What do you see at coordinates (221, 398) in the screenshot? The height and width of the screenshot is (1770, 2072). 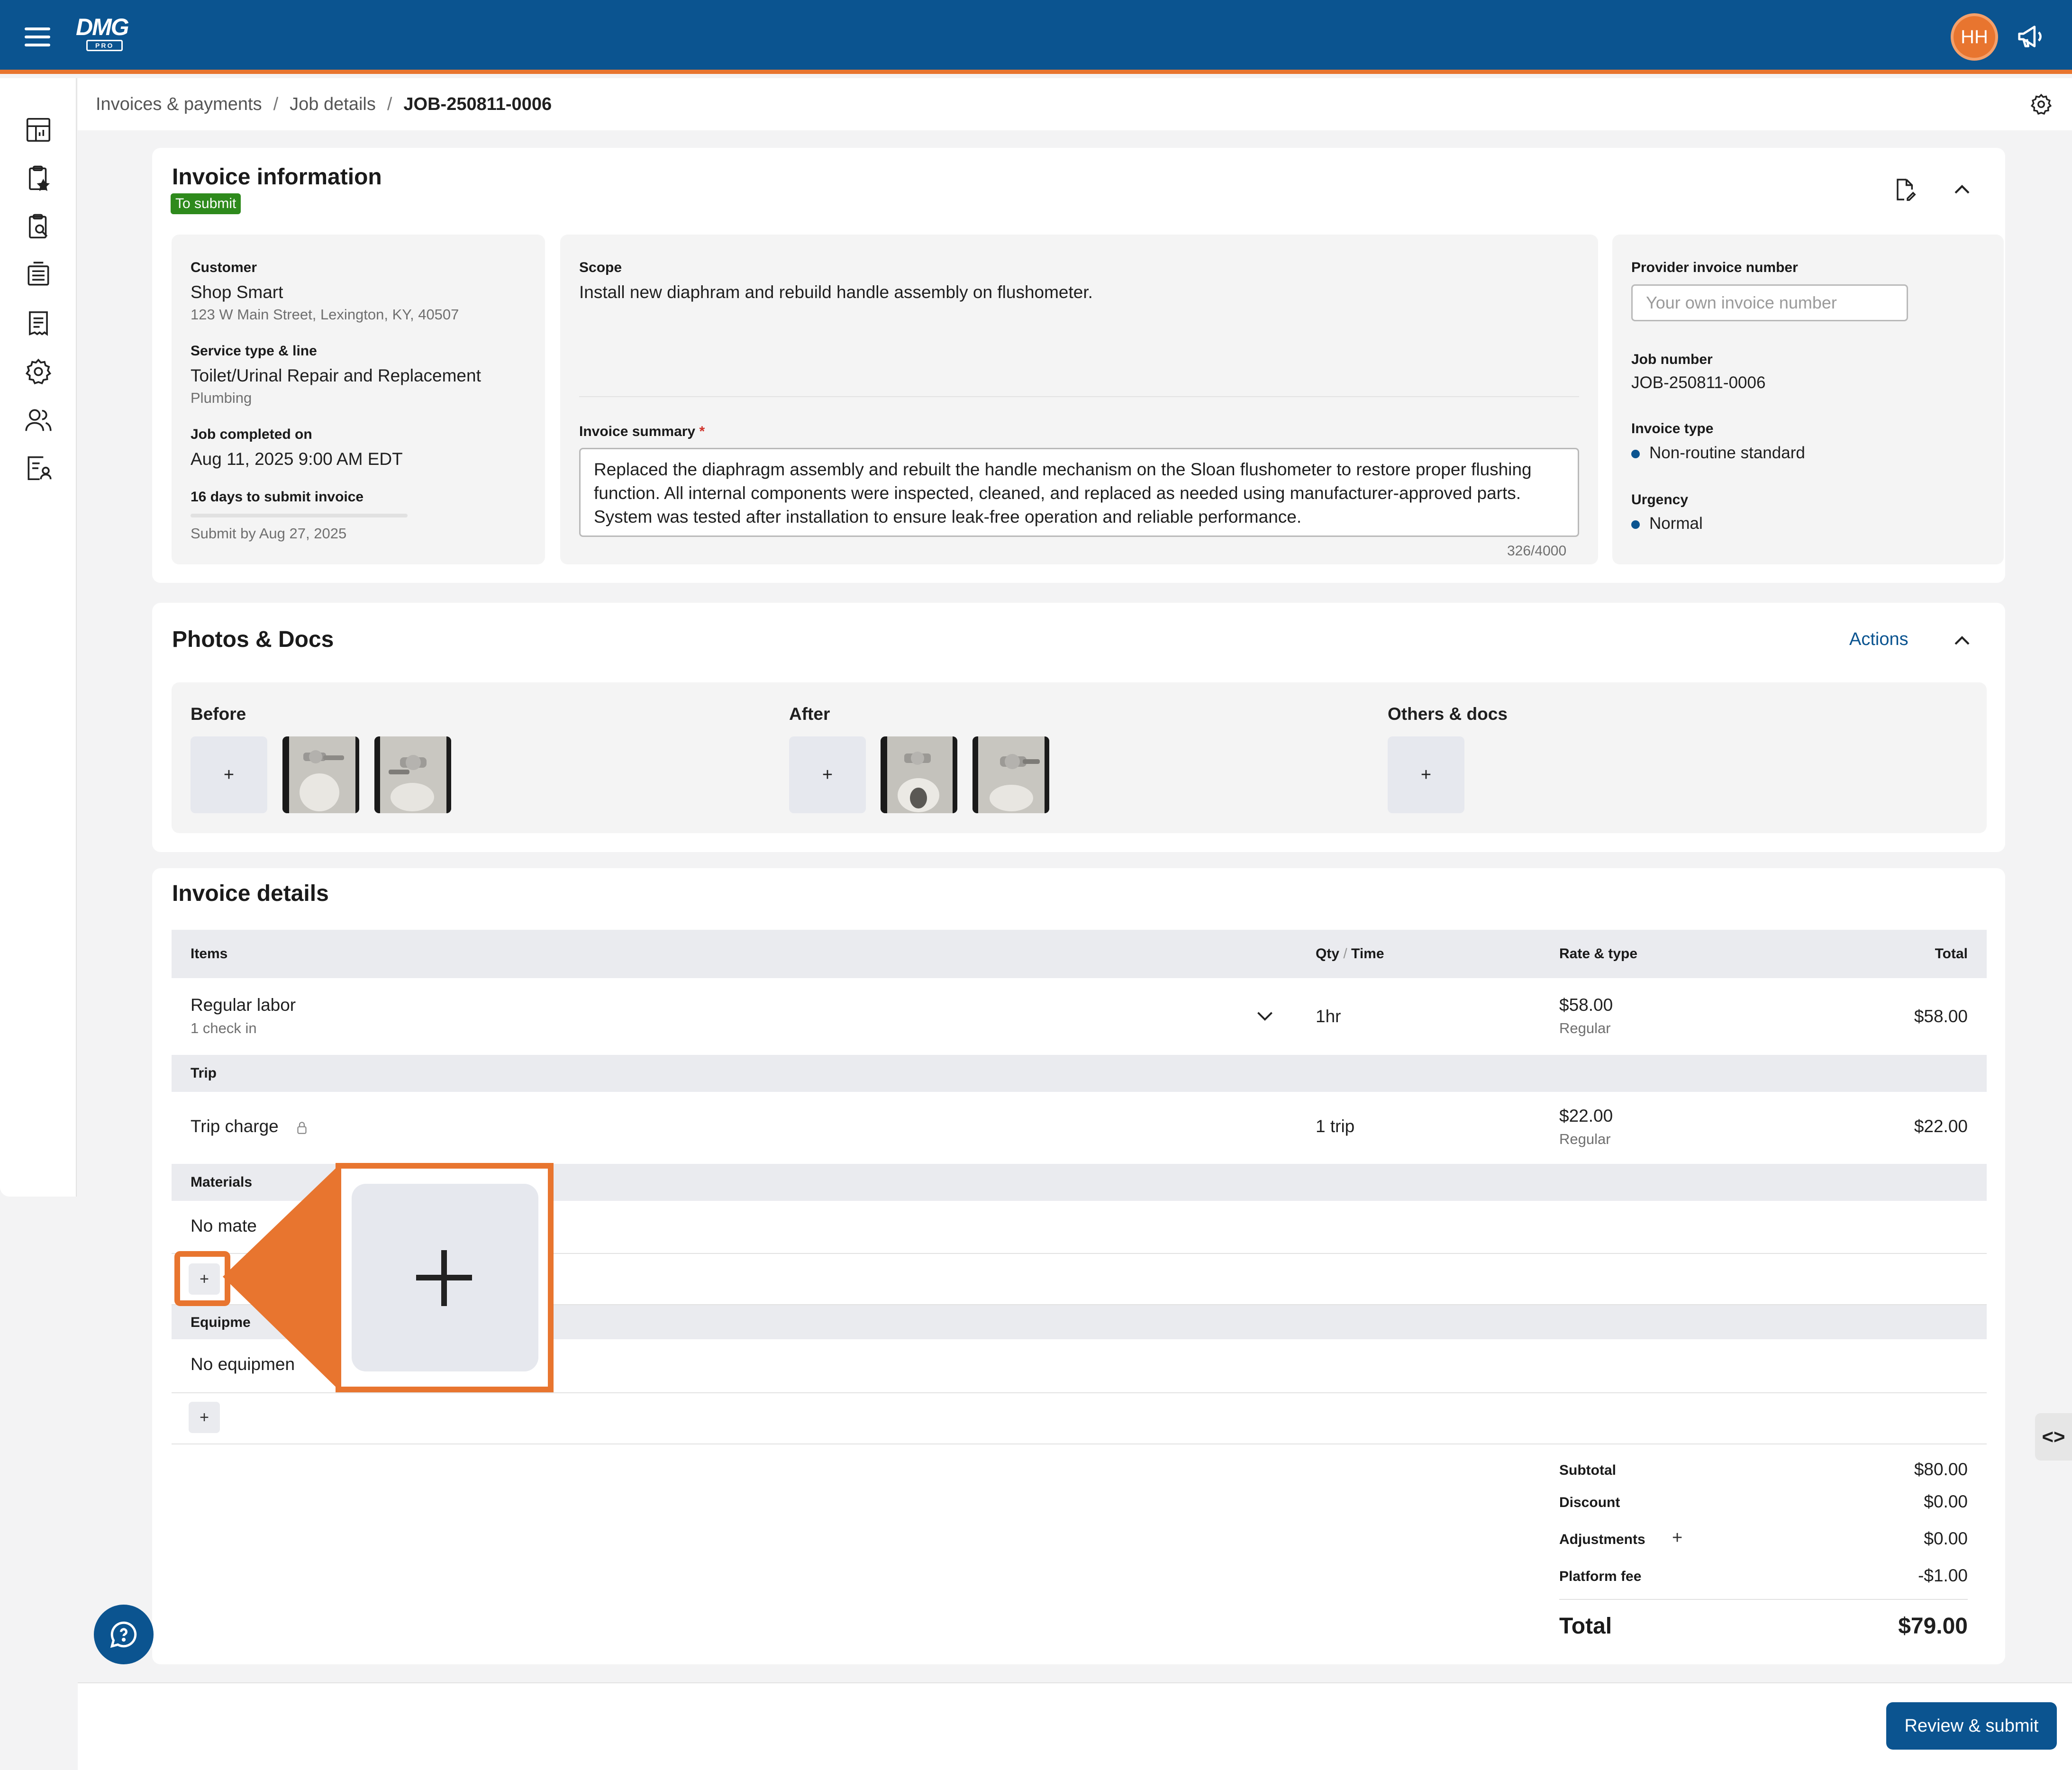 I see `service-line: Plumbing` at bounding box center [221, 398].